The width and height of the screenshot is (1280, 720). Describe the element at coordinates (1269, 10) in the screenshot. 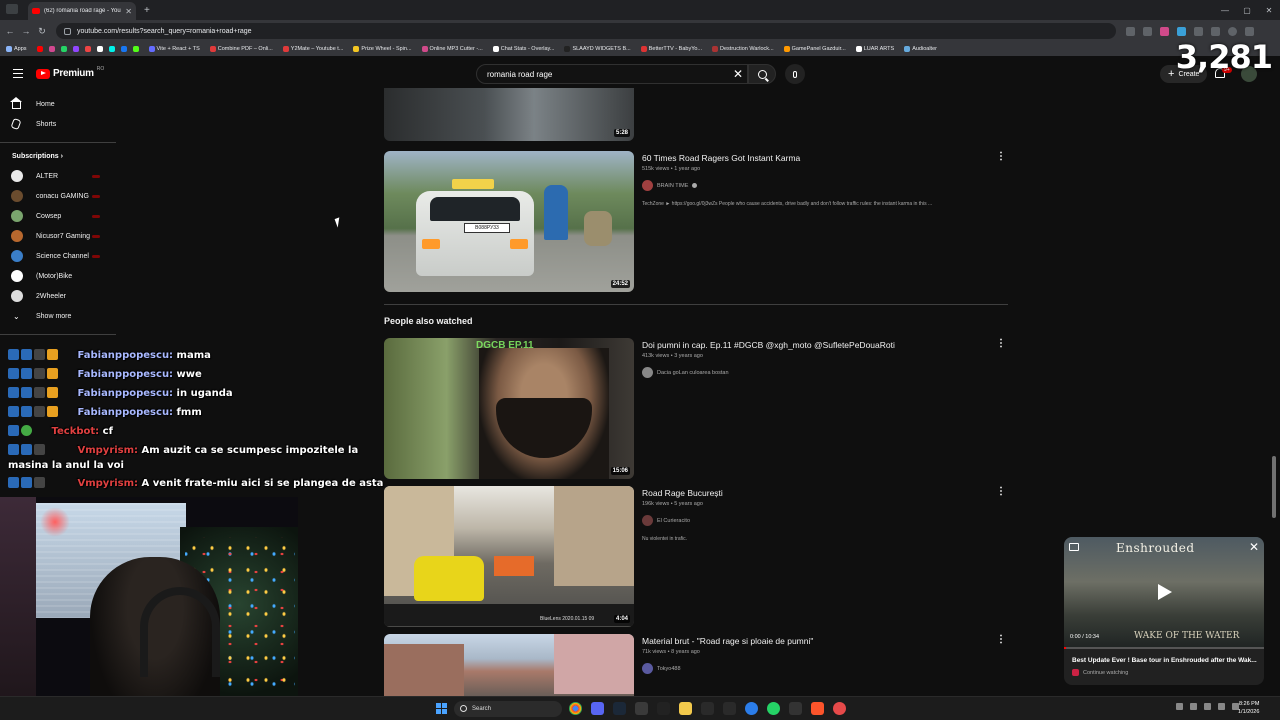

I see `window-close-icon: ✕` at that location.